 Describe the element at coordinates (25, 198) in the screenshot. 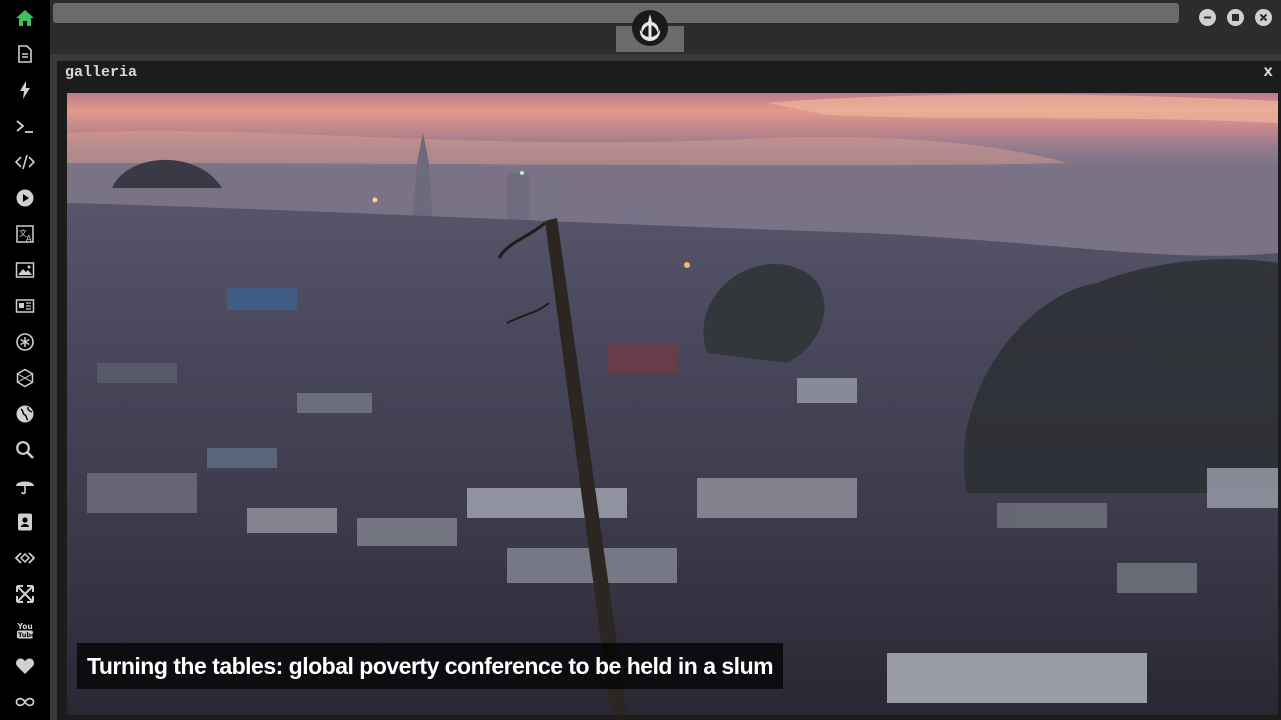

I see `play-icon` at that location.